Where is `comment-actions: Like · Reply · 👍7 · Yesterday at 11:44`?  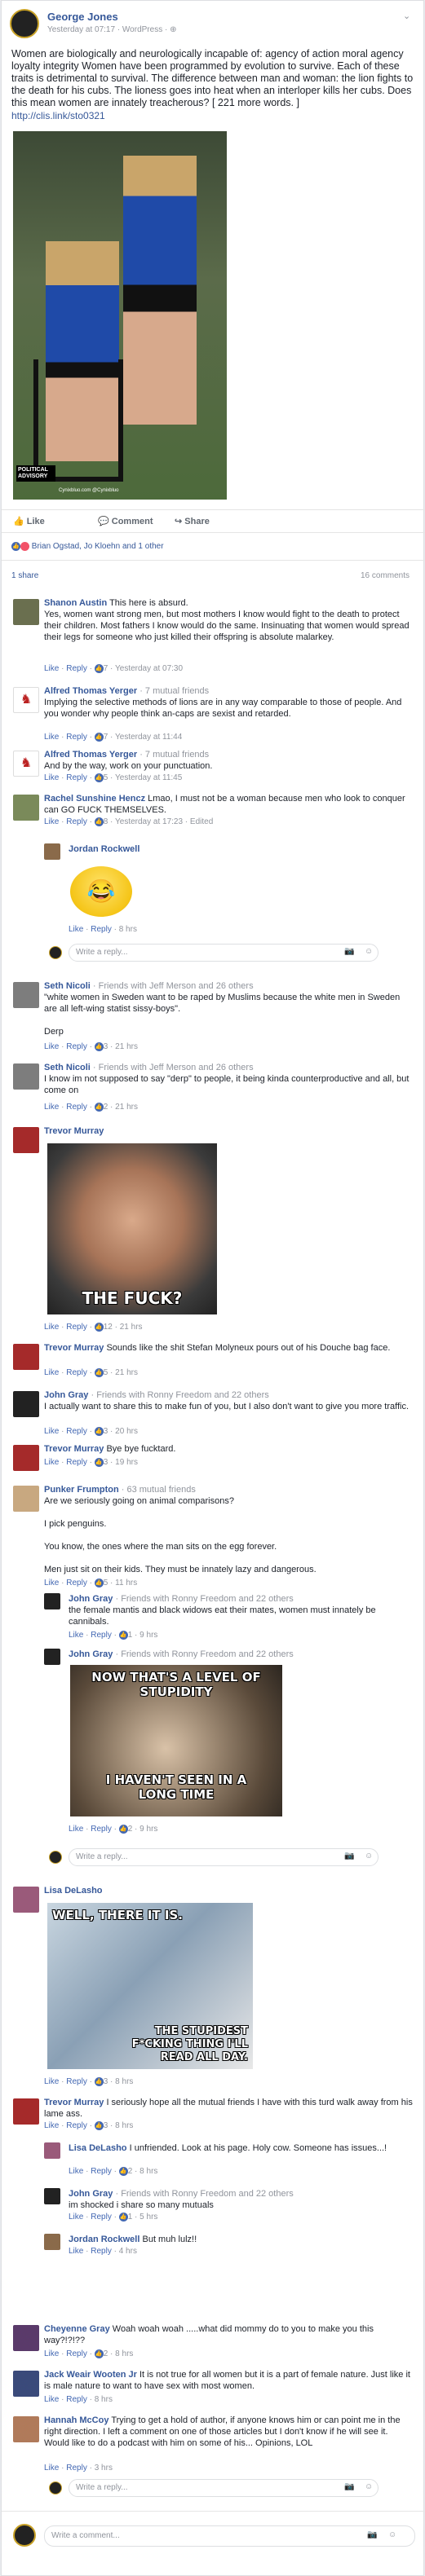 comment-actions: Like · Reply · 👍7 · Yesterday at 11:44 is located at coordinates (113, 737).